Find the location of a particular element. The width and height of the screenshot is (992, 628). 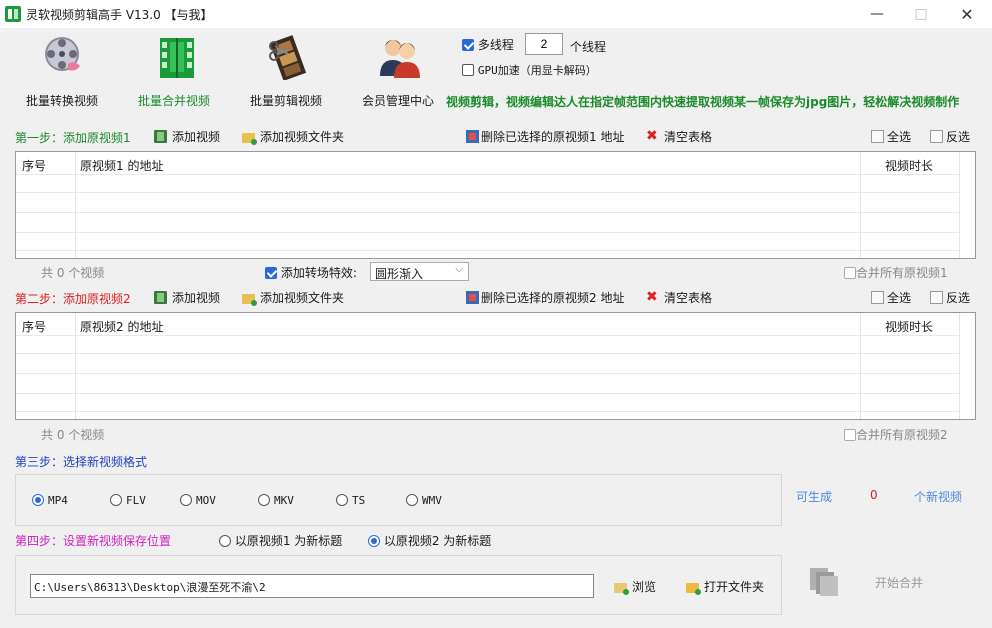

window-title: 灵软视频剪辑高手 V13.0 【与我】 is located at coordinates (119, 15).